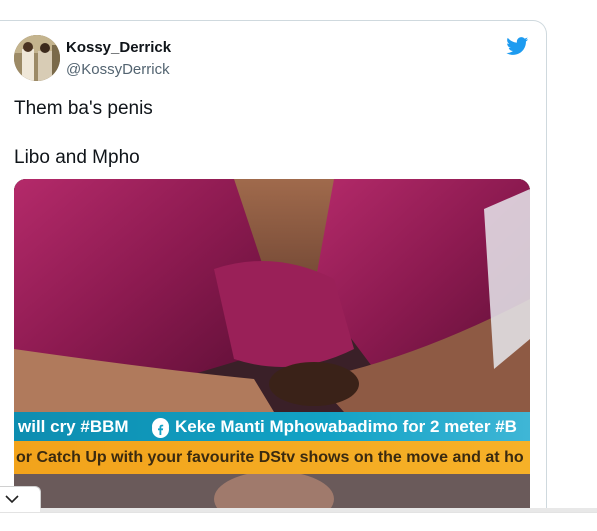  I want to click on tweet-text-line: Libo and Mpho, so click(77, 157).